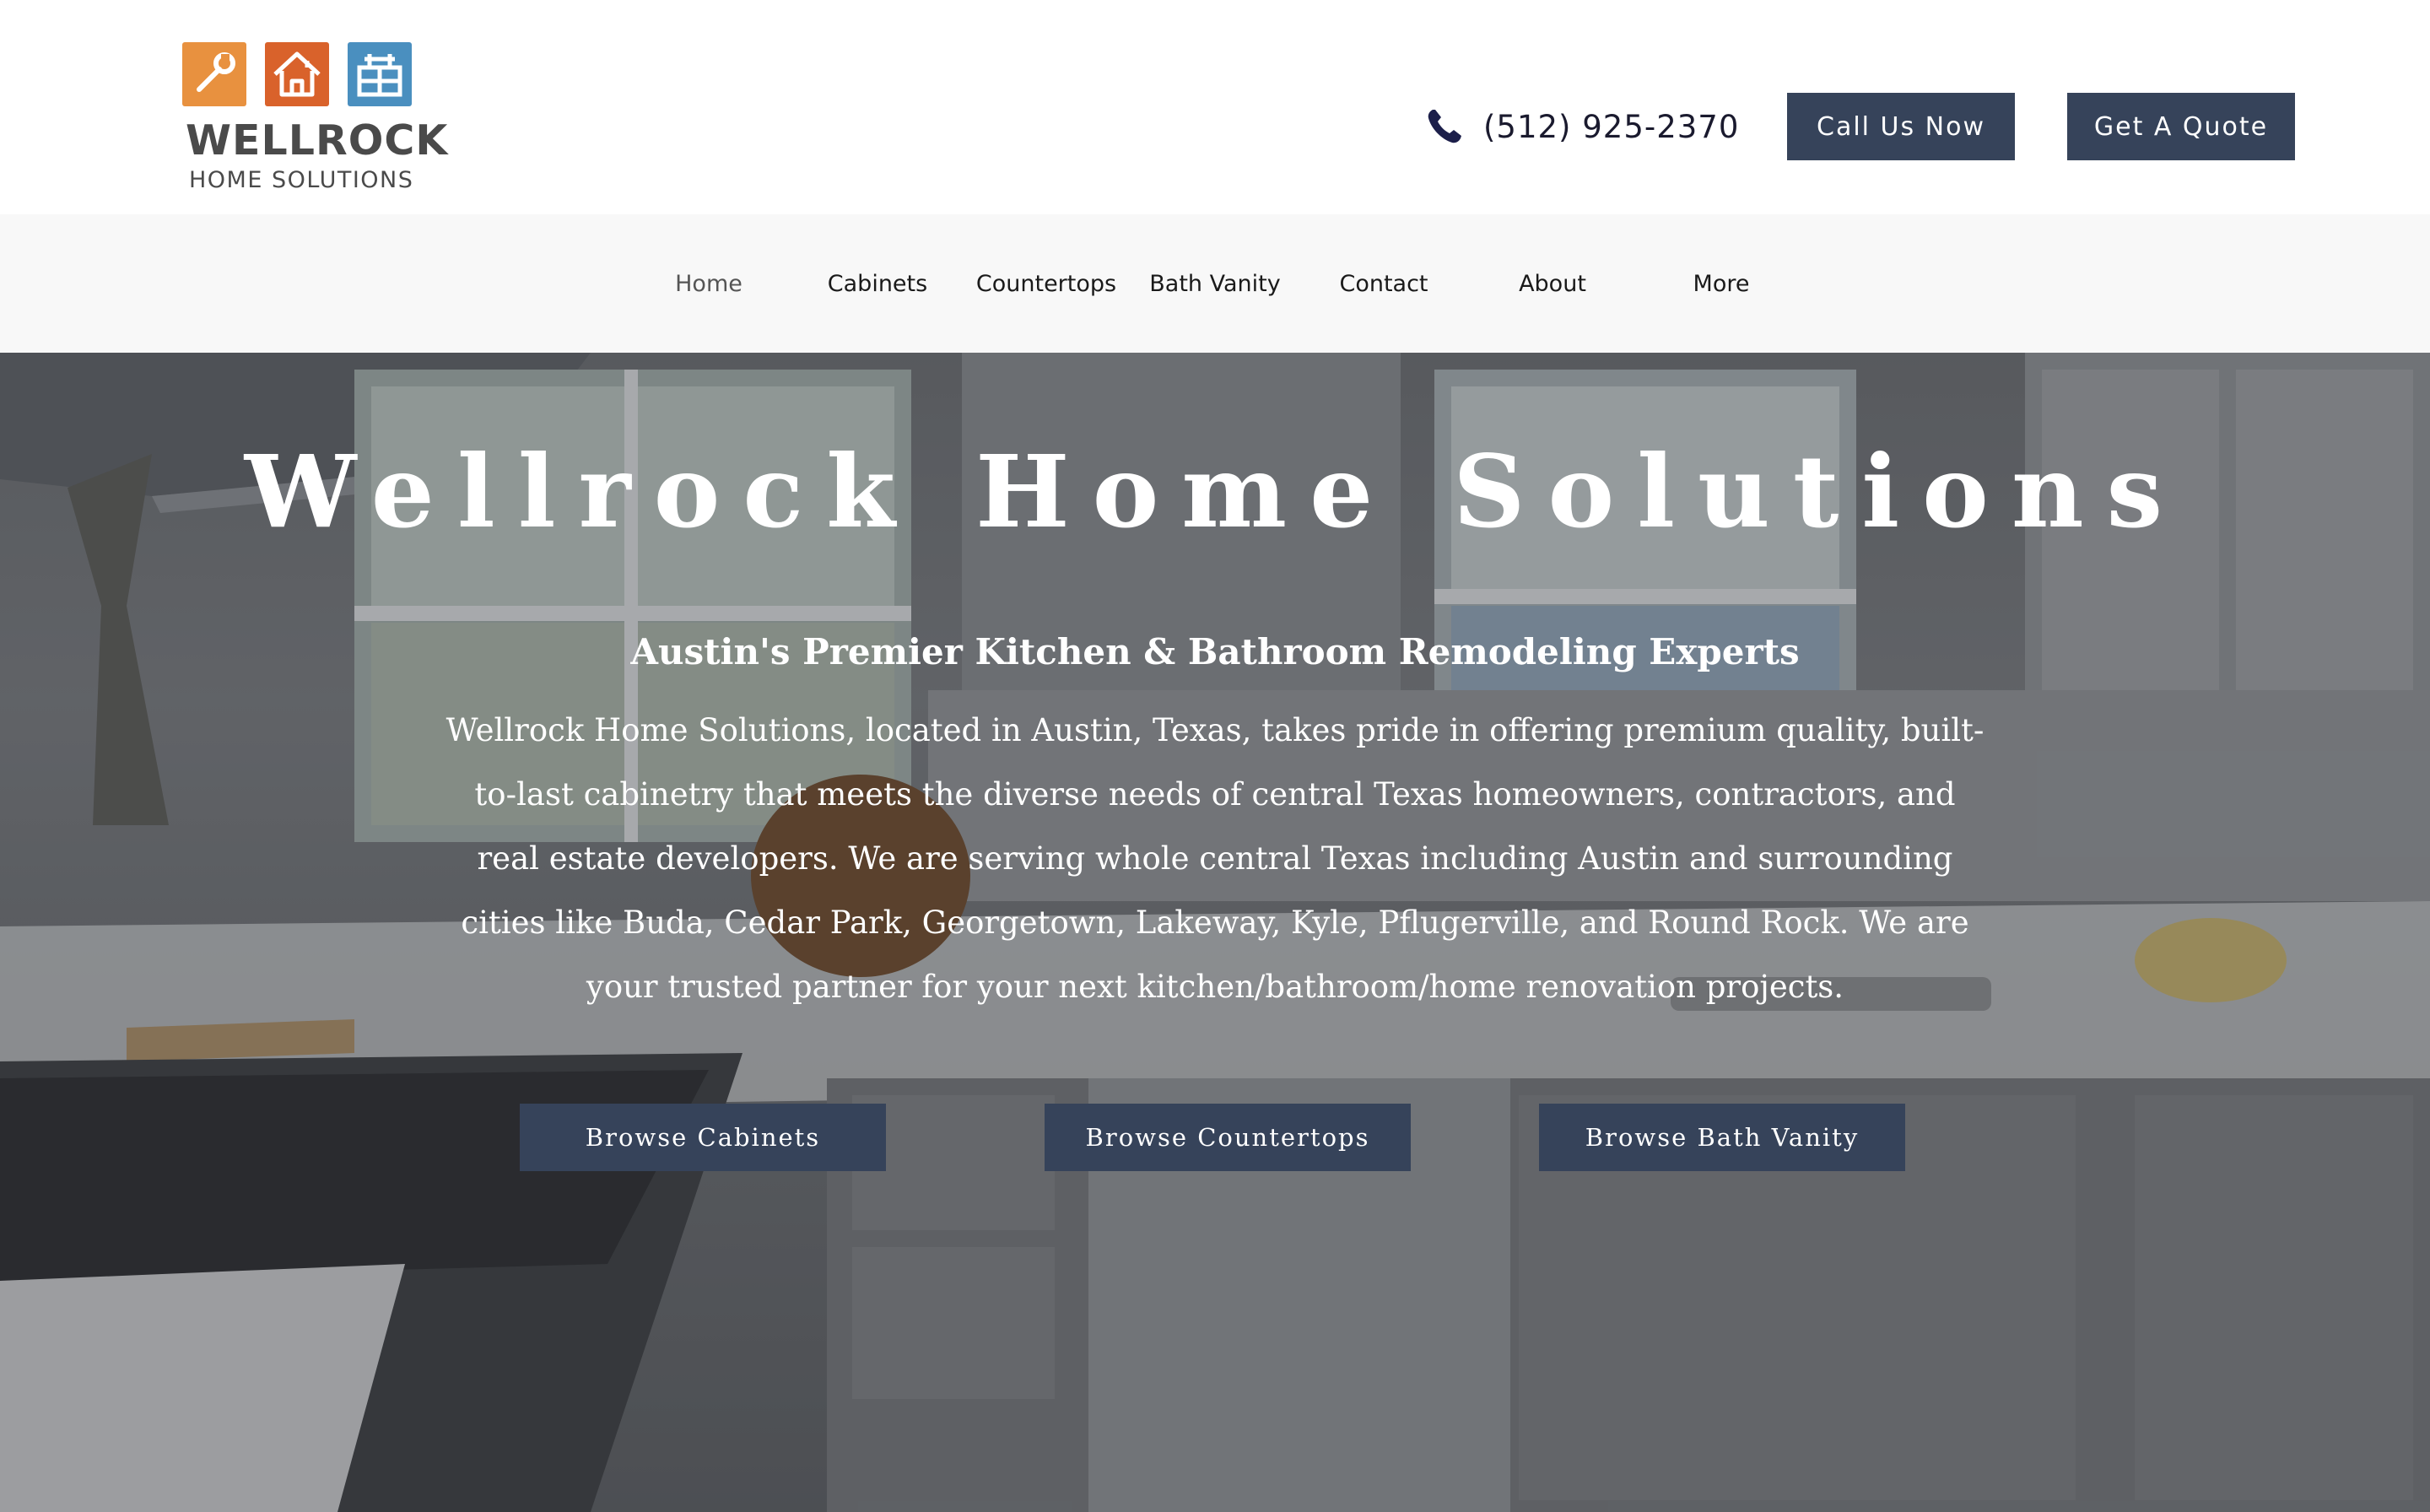 The width and height of the screenshot is (2430, 1512). What do you see at coordinates (214, 74) in the screenshot?
I see `wrench-icon` at bounding box center [214, 74].